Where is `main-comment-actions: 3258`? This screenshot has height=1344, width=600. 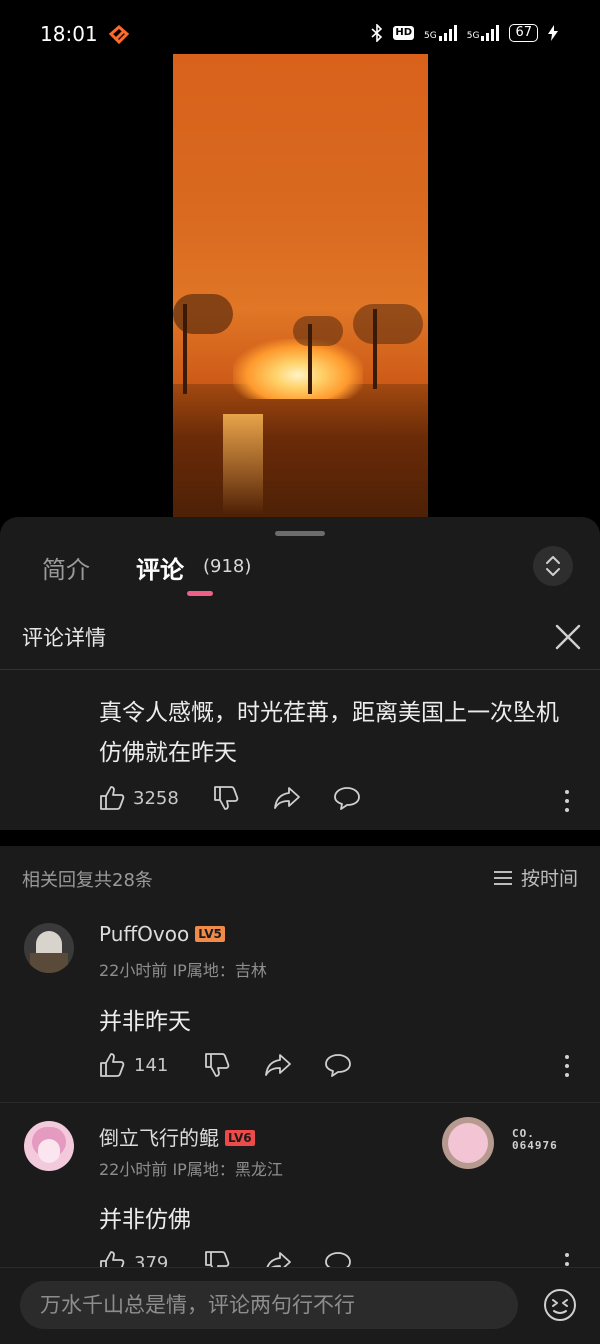
main-comment-actions: 3258 is located at coordinates (230, 798).